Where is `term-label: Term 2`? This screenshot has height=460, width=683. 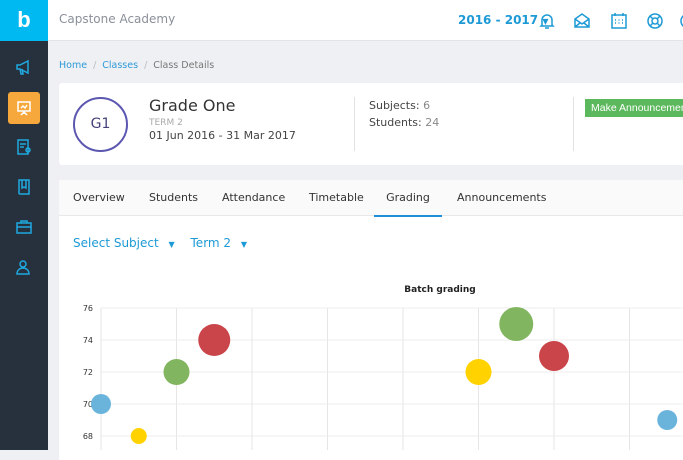
term-label: Term 2 is located at coordinates (211, 243).